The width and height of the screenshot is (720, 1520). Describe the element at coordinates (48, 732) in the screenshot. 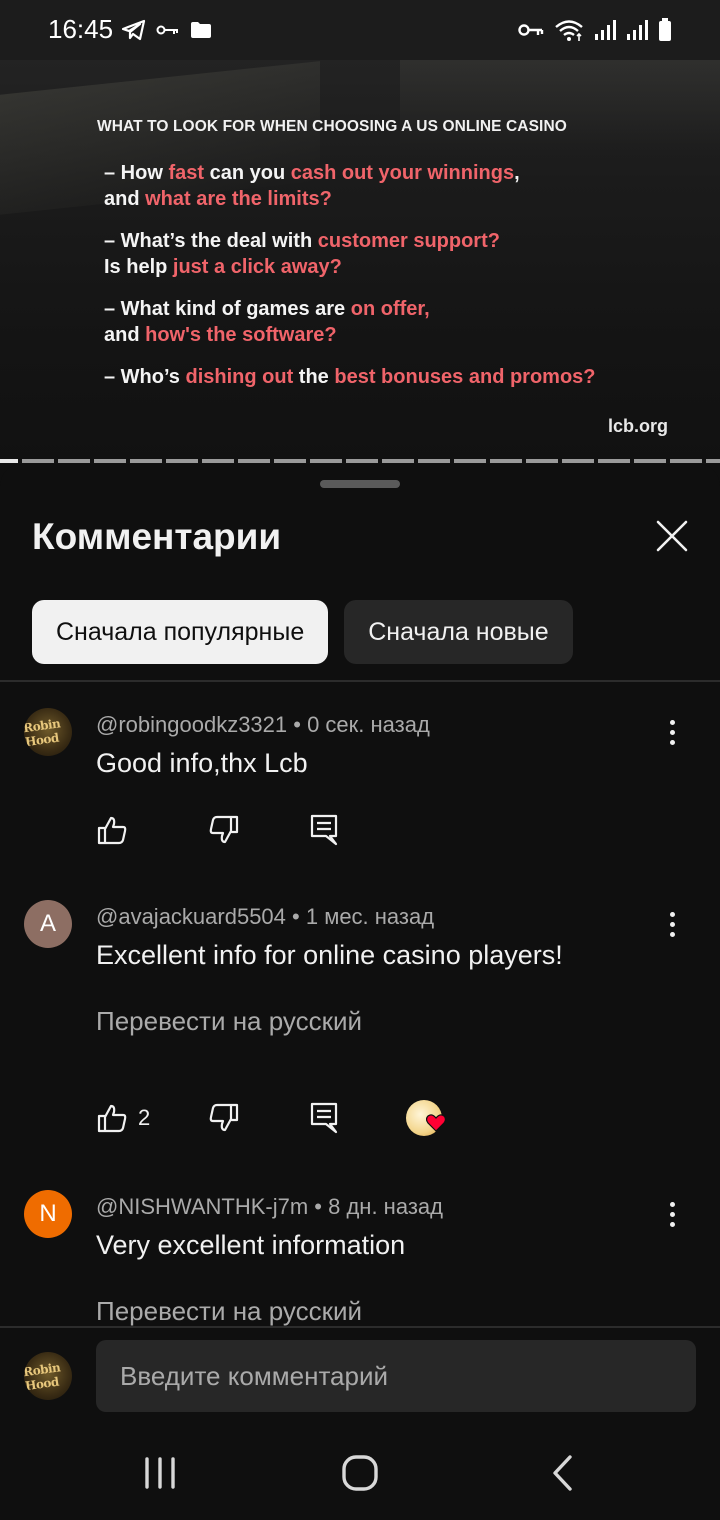

I see `avatar: Robin Hood` at that location.